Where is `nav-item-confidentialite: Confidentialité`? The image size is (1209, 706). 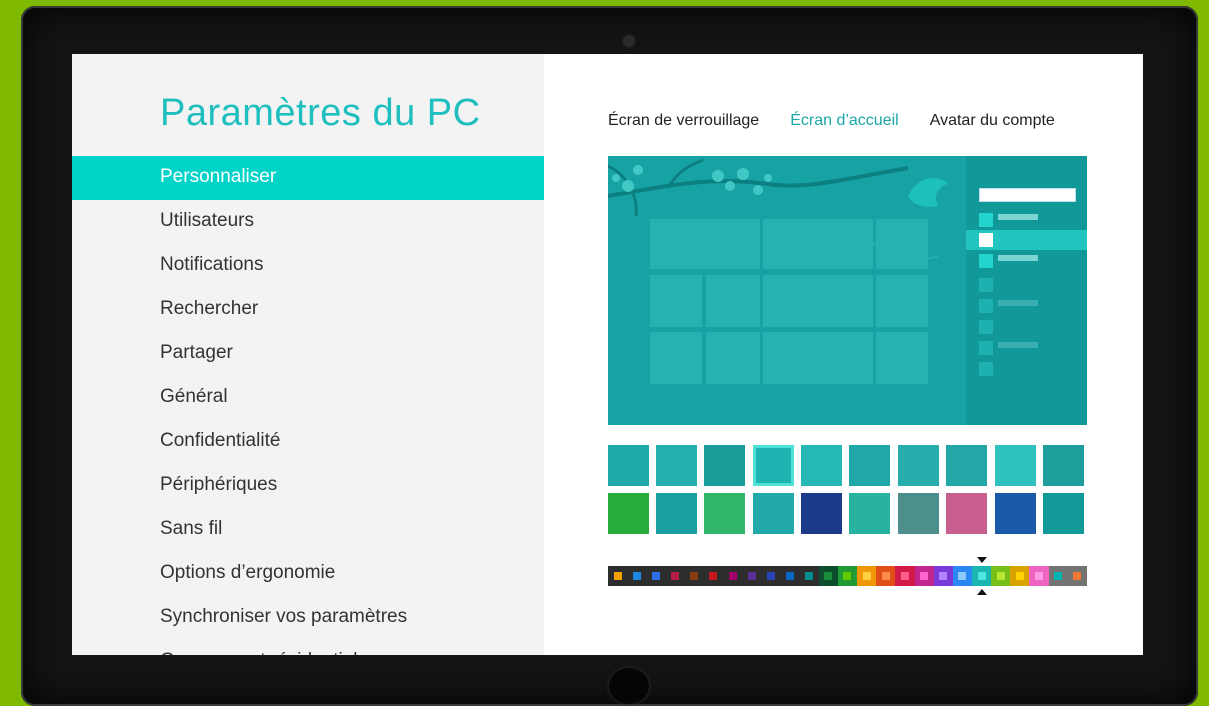
nav-item-confidentialite: Confidentialité is located at coordinates (308, 442).